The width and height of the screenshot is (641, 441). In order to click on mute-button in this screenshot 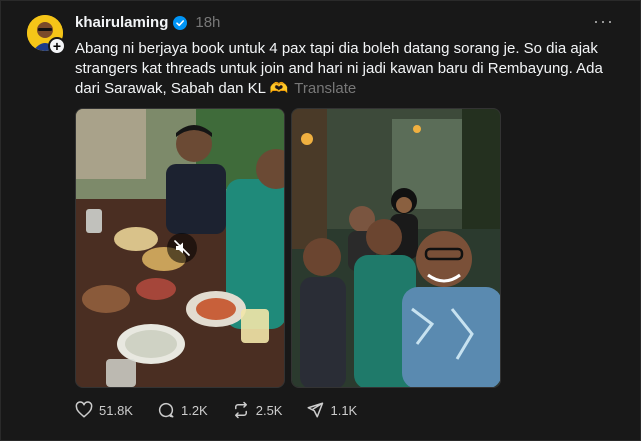, I will do `click(182, 248)`.